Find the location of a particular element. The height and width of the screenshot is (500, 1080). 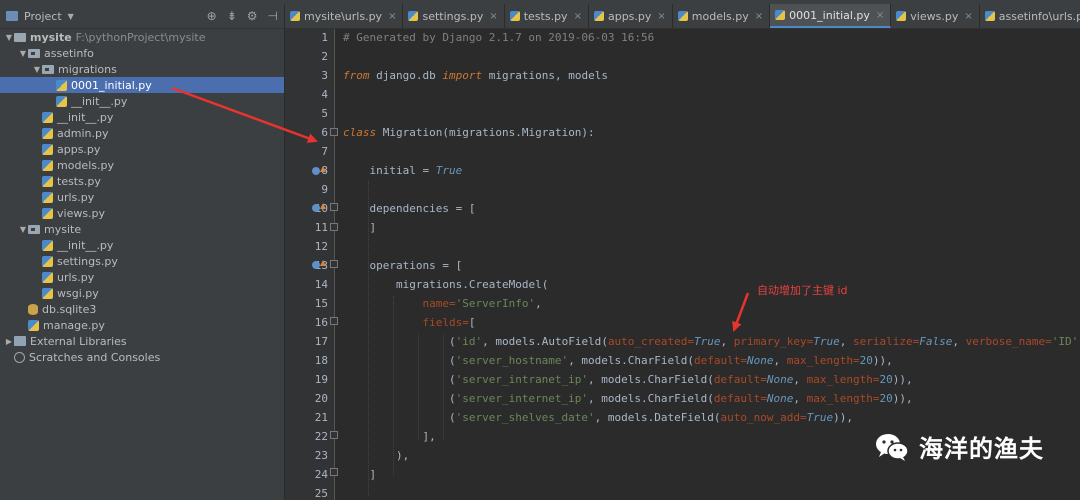

tree-item-label: __init__.py is located at coordinates (85, 245).